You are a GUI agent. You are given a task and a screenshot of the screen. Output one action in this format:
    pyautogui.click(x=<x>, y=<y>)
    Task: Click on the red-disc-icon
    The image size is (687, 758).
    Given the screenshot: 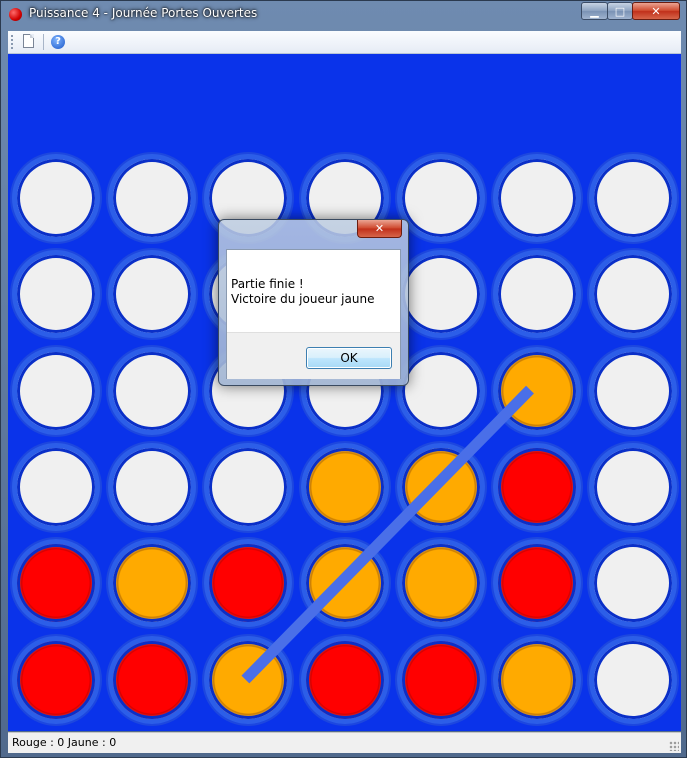 What is the action you would take?
    pyautogui.click(x=15, y=14)
    